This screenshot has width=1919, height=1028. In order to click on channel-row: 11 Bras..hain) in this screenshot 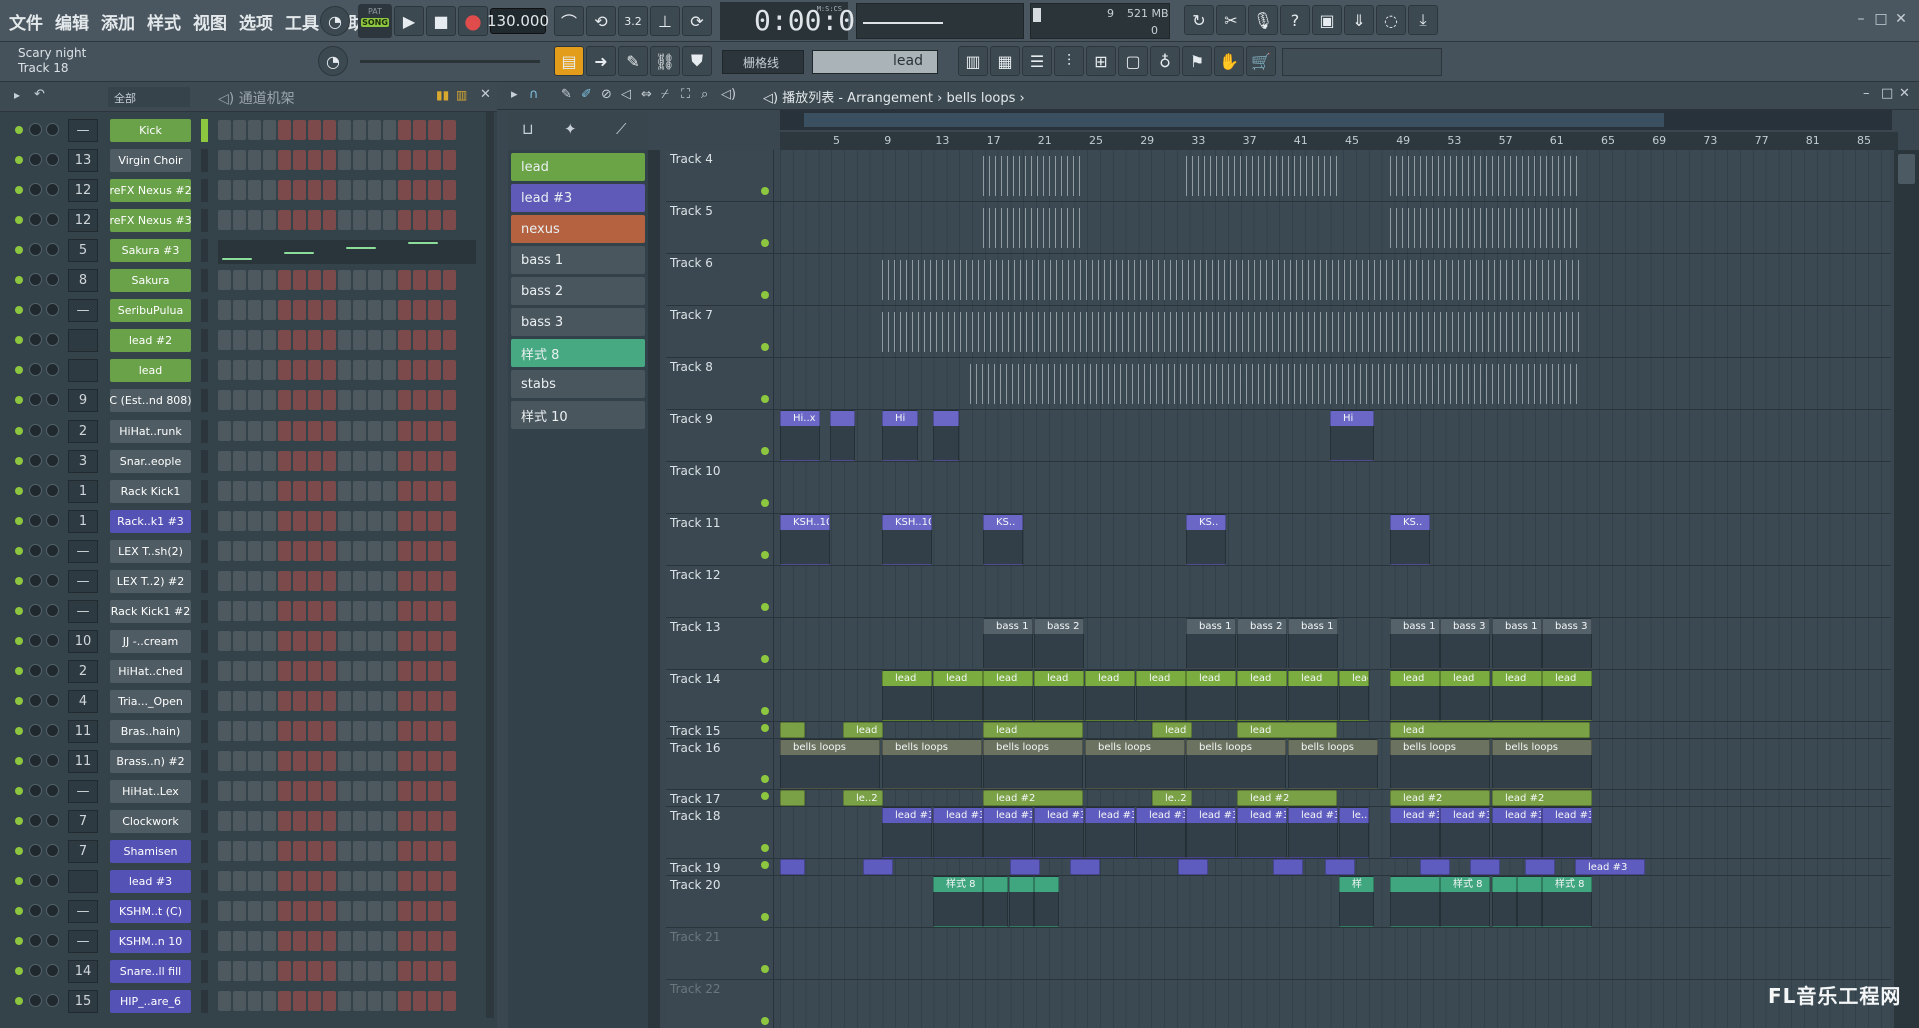, I will do `click(239, 731)`.